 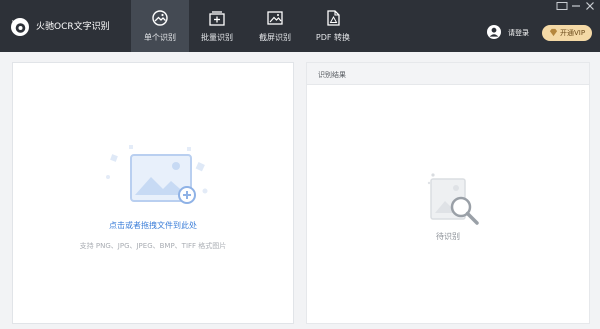 I want to click on open-vip-button: 开通VIP, so click(x=567, y=33).